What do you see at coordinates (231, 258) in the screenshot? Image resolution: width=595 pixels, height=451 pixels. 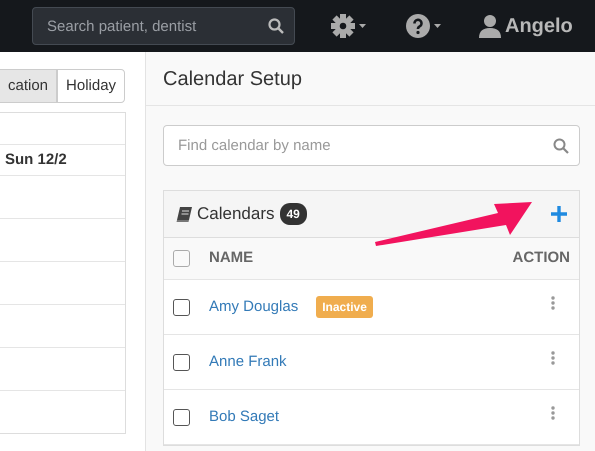 I see `column-header: NAME` at bounding box center [231, 258].